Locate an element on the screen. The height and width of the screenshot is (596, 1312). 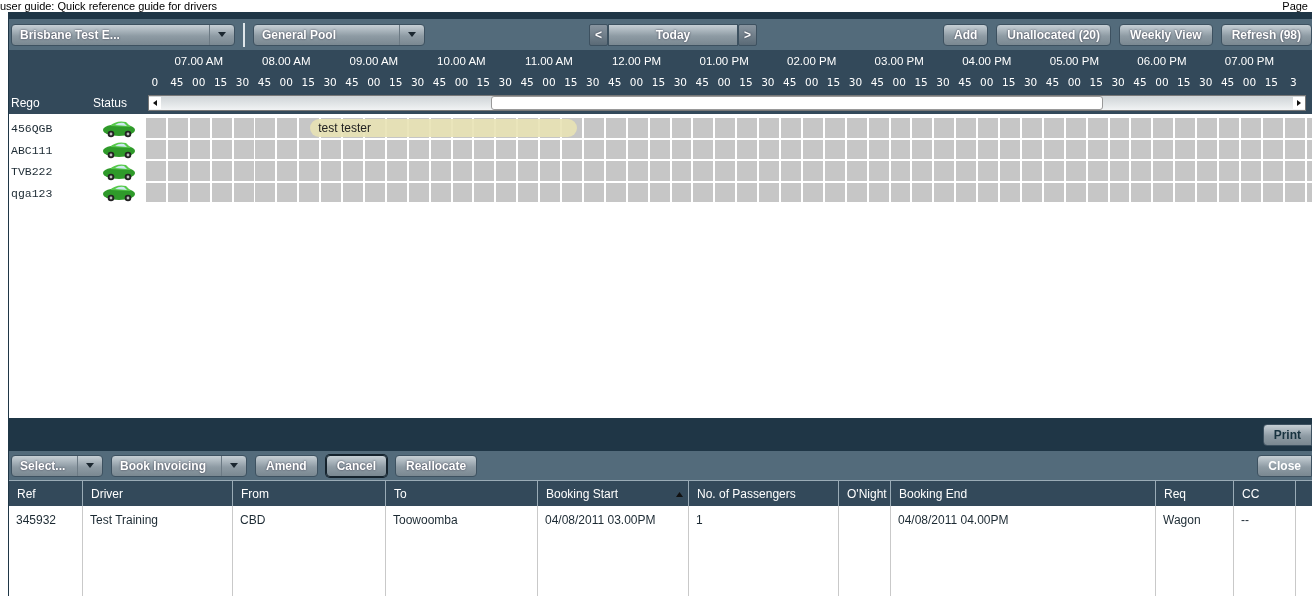
scroll-right-icon is located at coordinates (1299, 103).